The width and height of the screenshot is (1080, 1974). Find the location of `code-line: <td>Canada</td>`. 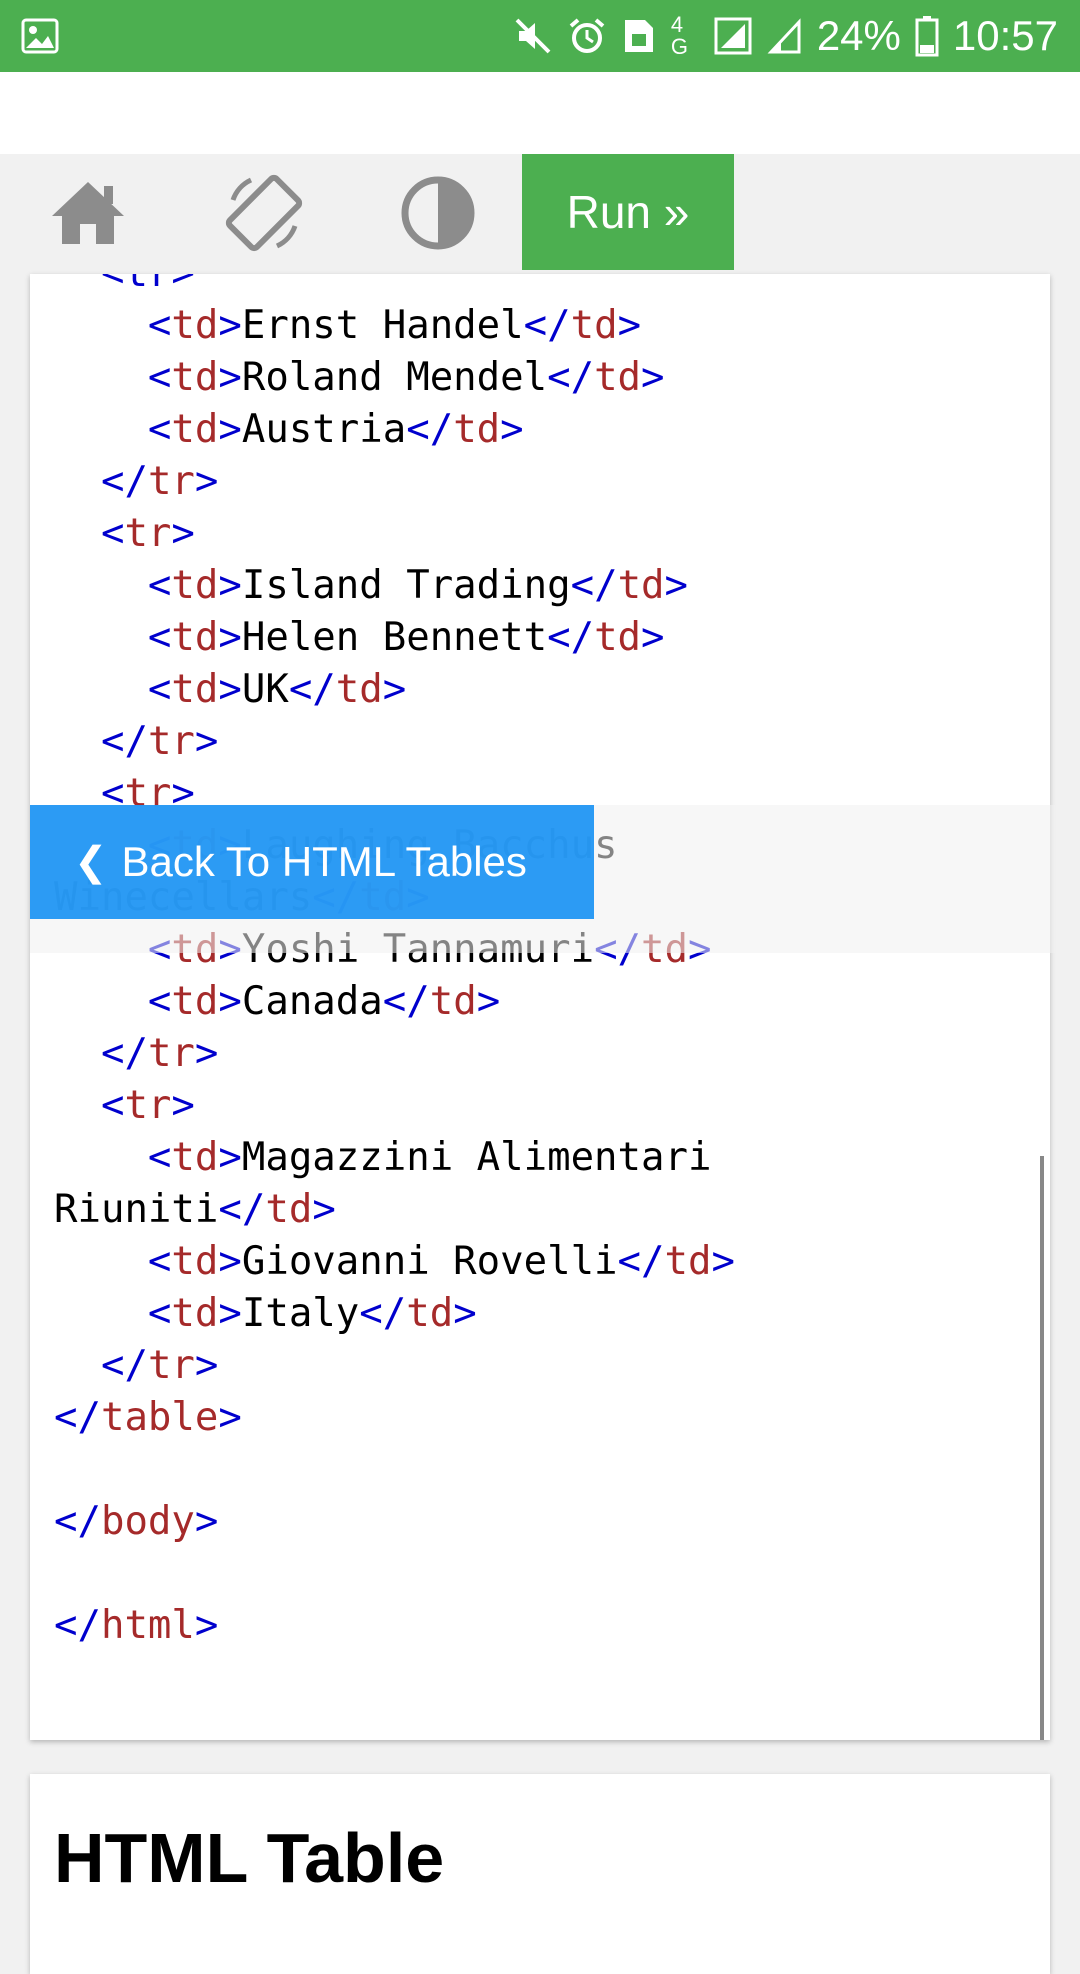

code-line: <td>Canada</td> is located at coordinates (324, 1001).